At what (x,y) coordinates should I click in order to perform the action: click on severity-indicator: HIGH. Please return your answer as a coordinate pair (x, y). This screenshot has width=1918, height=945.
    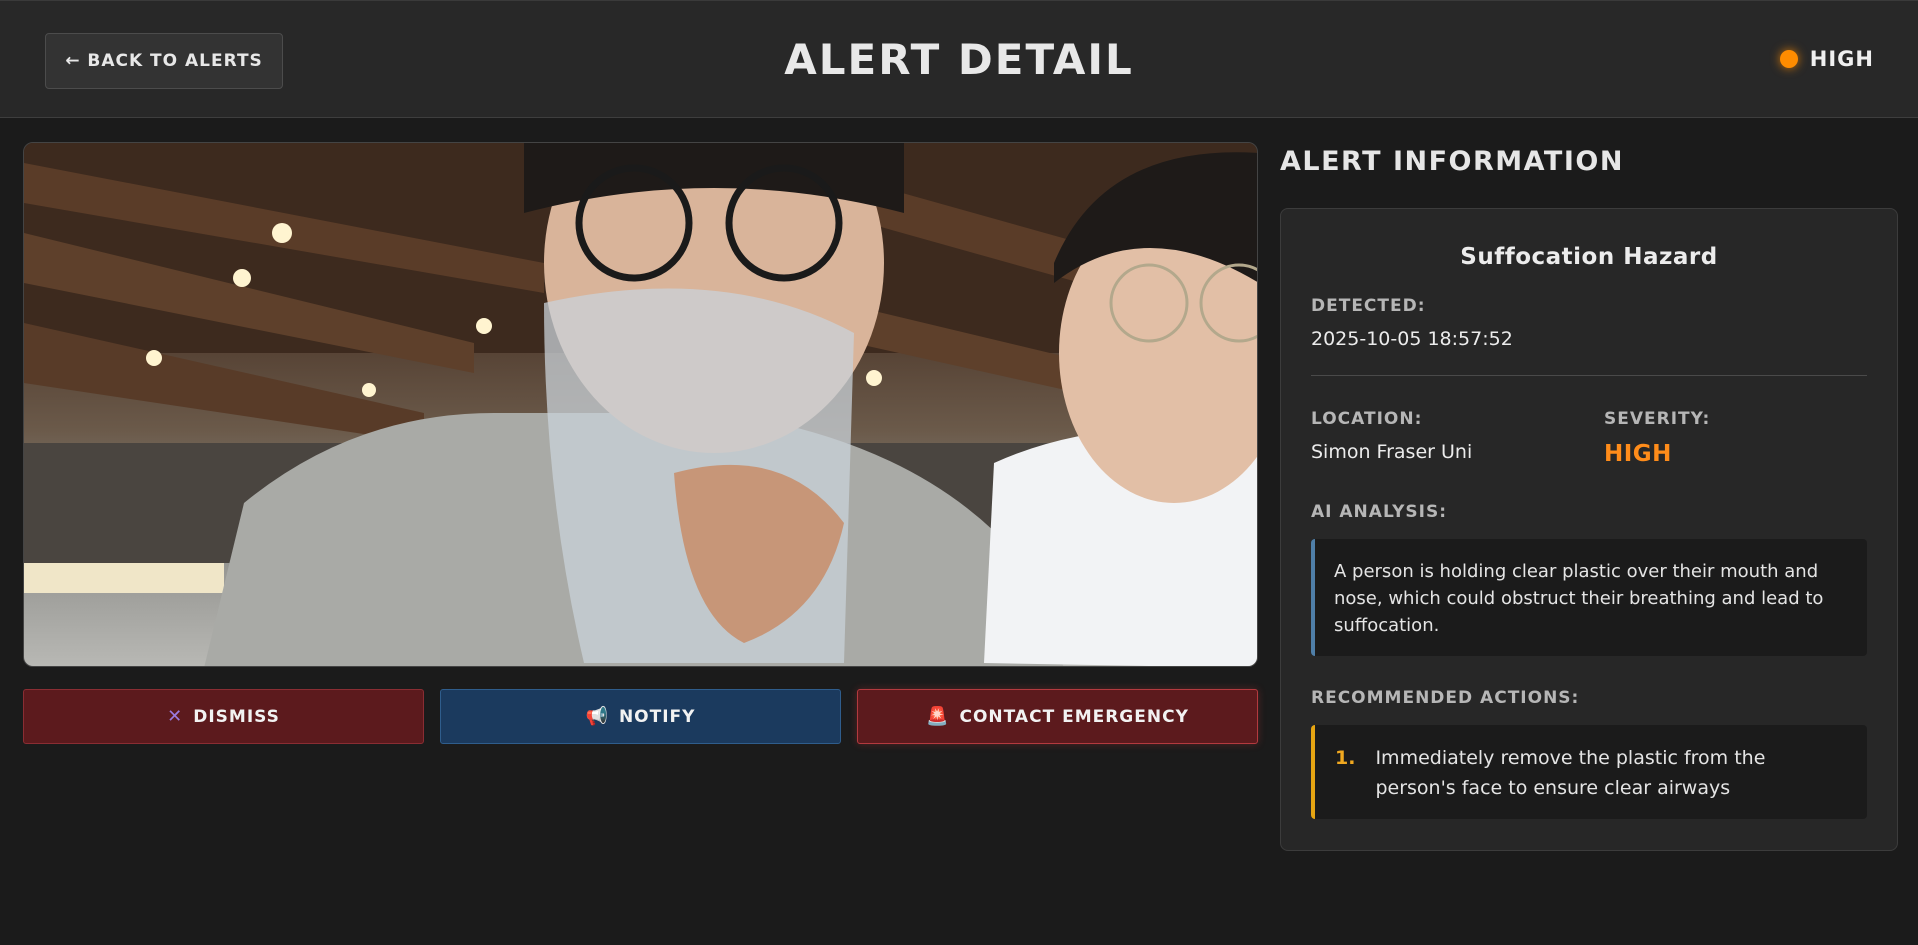
    Looking at the image, I should click on (1826, 59).